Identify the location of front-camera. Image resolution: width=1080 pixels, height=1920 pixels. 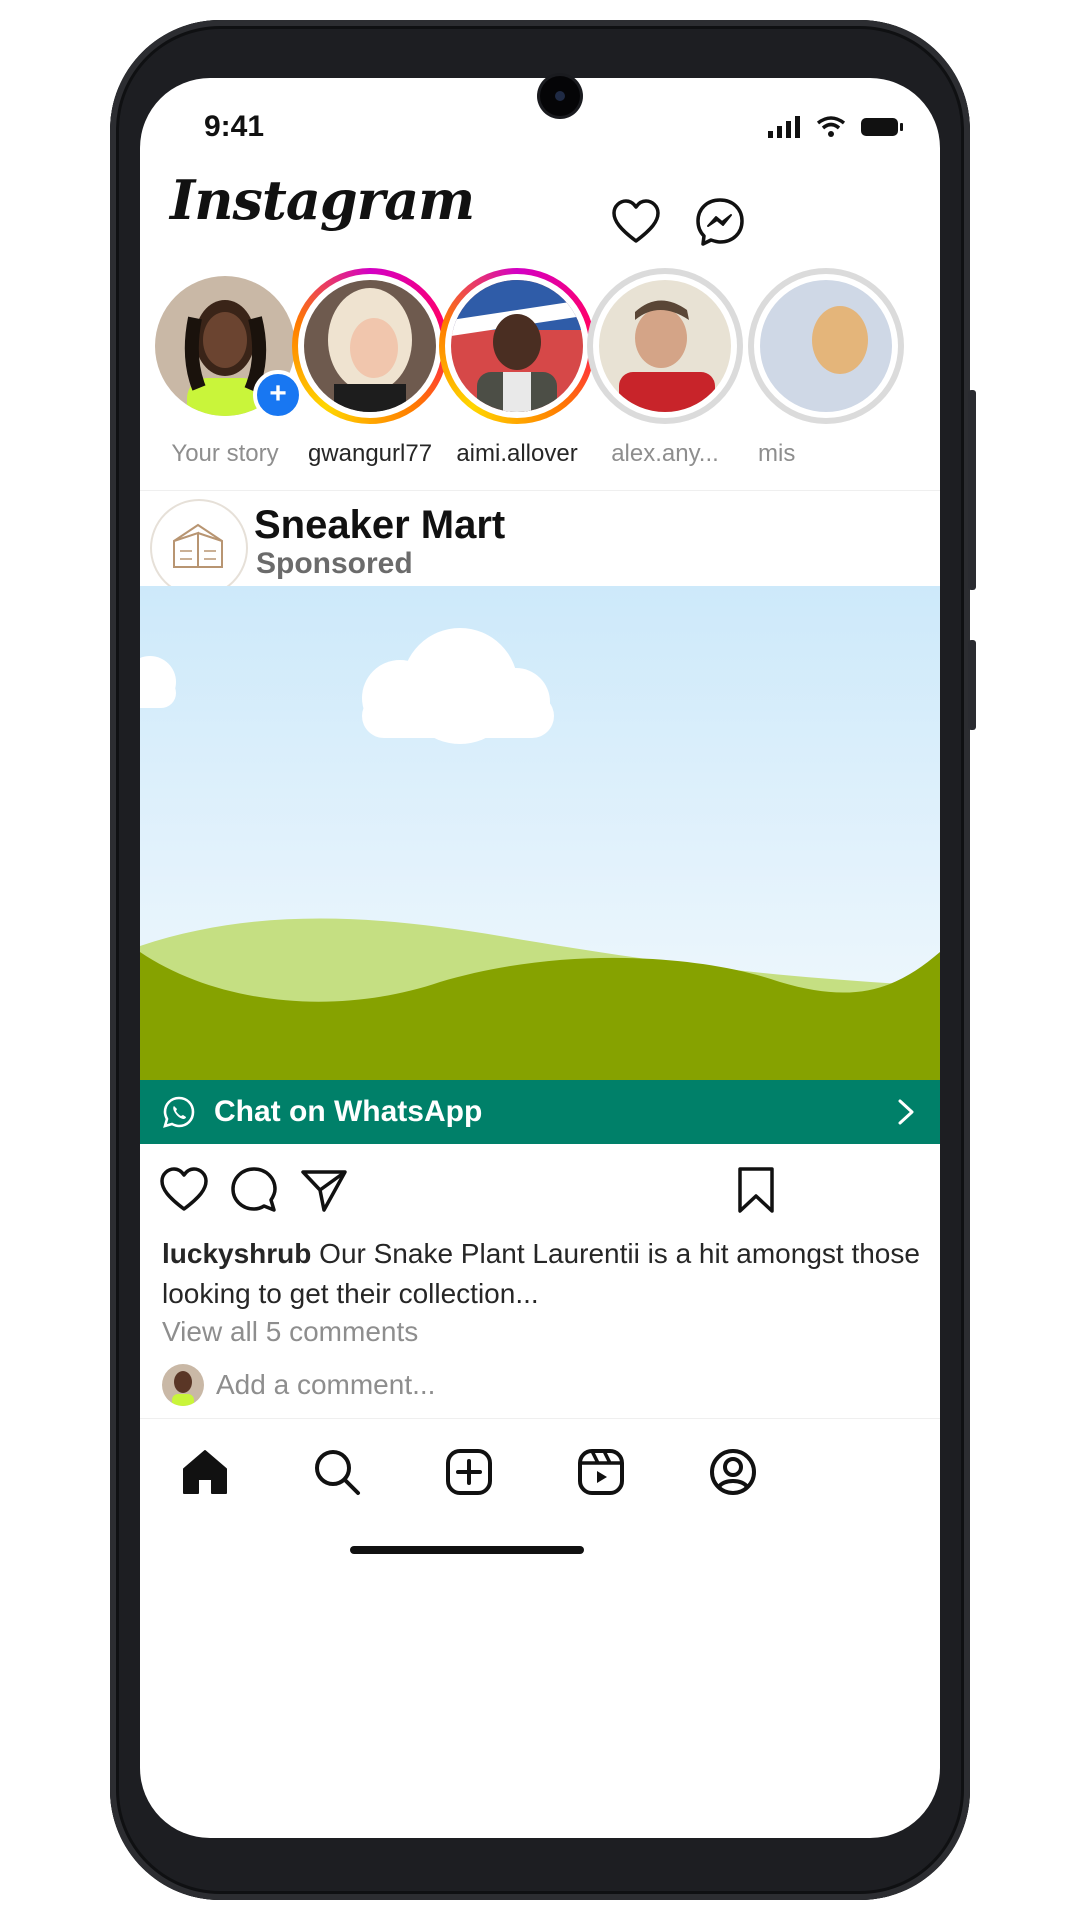
(560, 96).